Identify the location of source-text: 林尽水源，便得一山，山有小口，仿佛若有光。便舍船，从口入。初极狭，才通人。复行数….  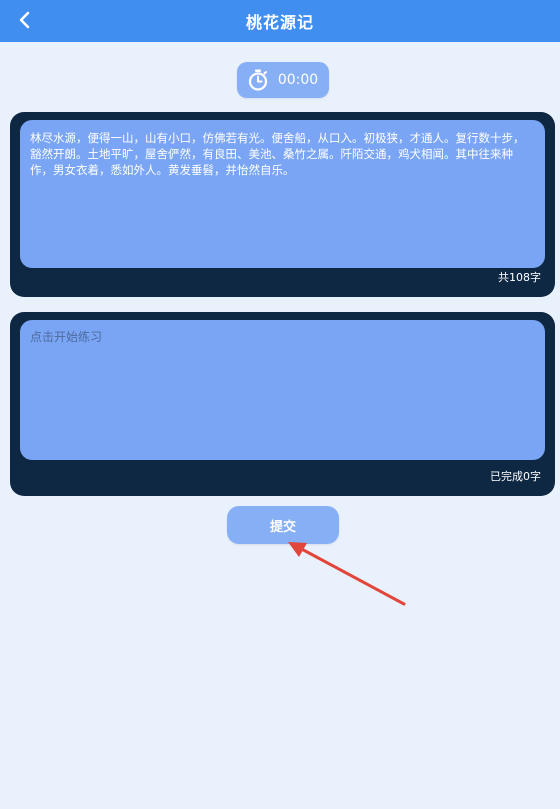
(277, 154).